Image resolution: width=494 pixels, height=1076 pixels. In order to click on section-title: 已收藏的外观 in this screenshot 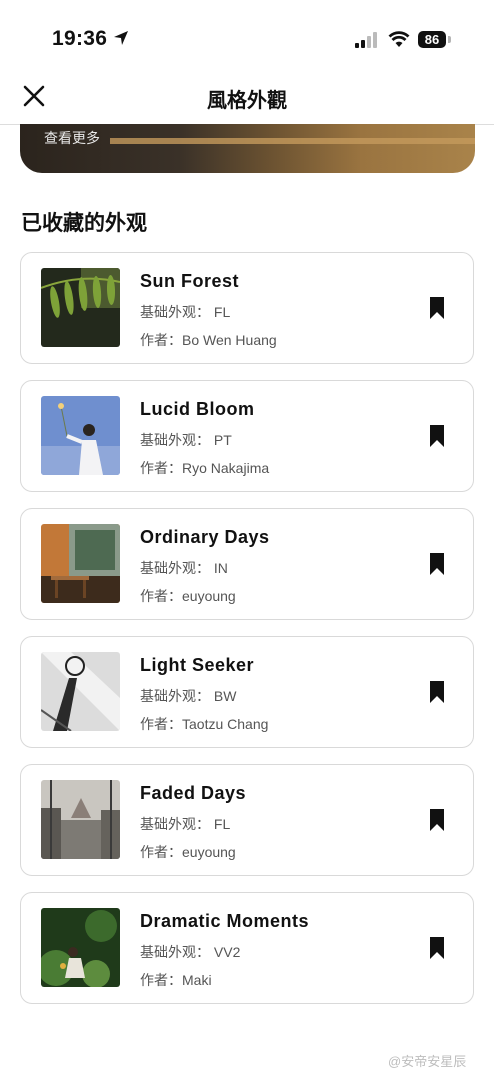, I will do `click(84, 223)`.